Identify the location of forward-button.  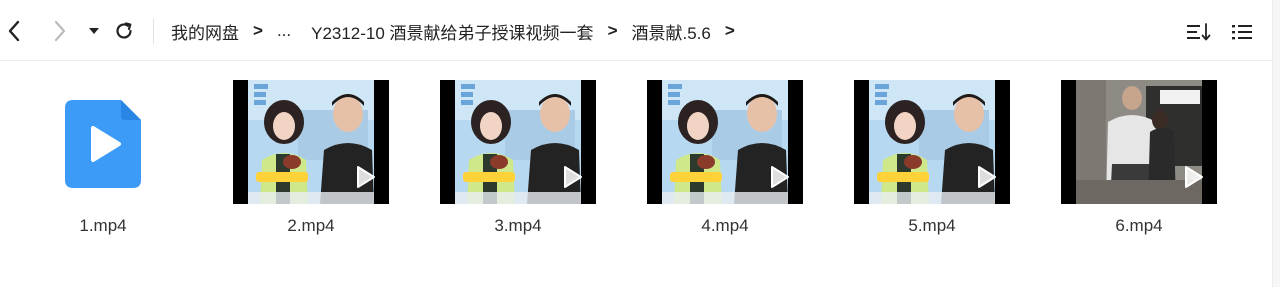
(60, 31).